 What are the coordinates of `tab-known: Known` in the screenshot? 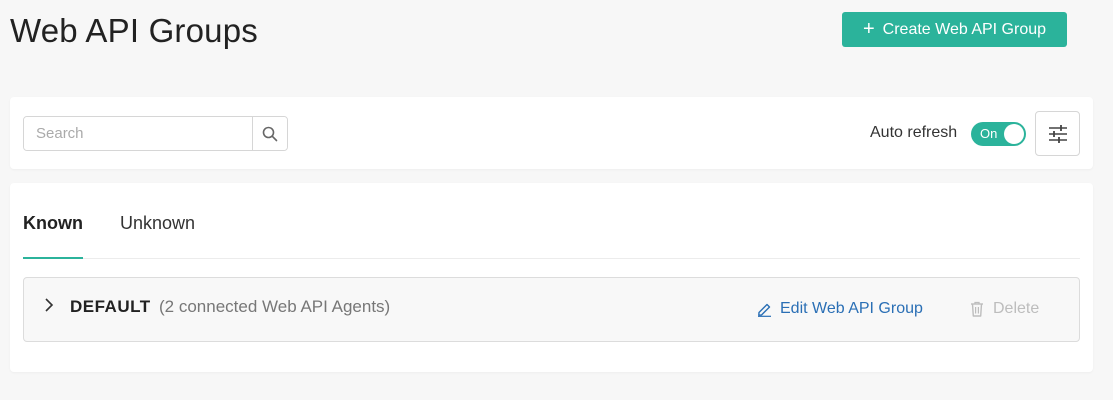 It's located at (53, 236).